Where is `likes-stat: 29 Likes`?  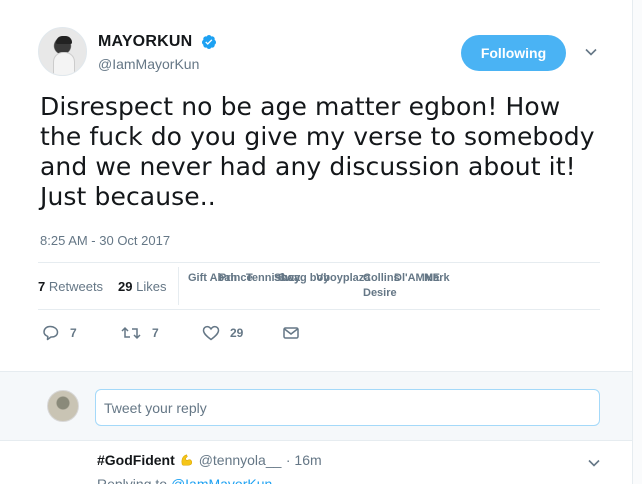 likes-stat: 29 Likes is located at coordinates (142, 286).